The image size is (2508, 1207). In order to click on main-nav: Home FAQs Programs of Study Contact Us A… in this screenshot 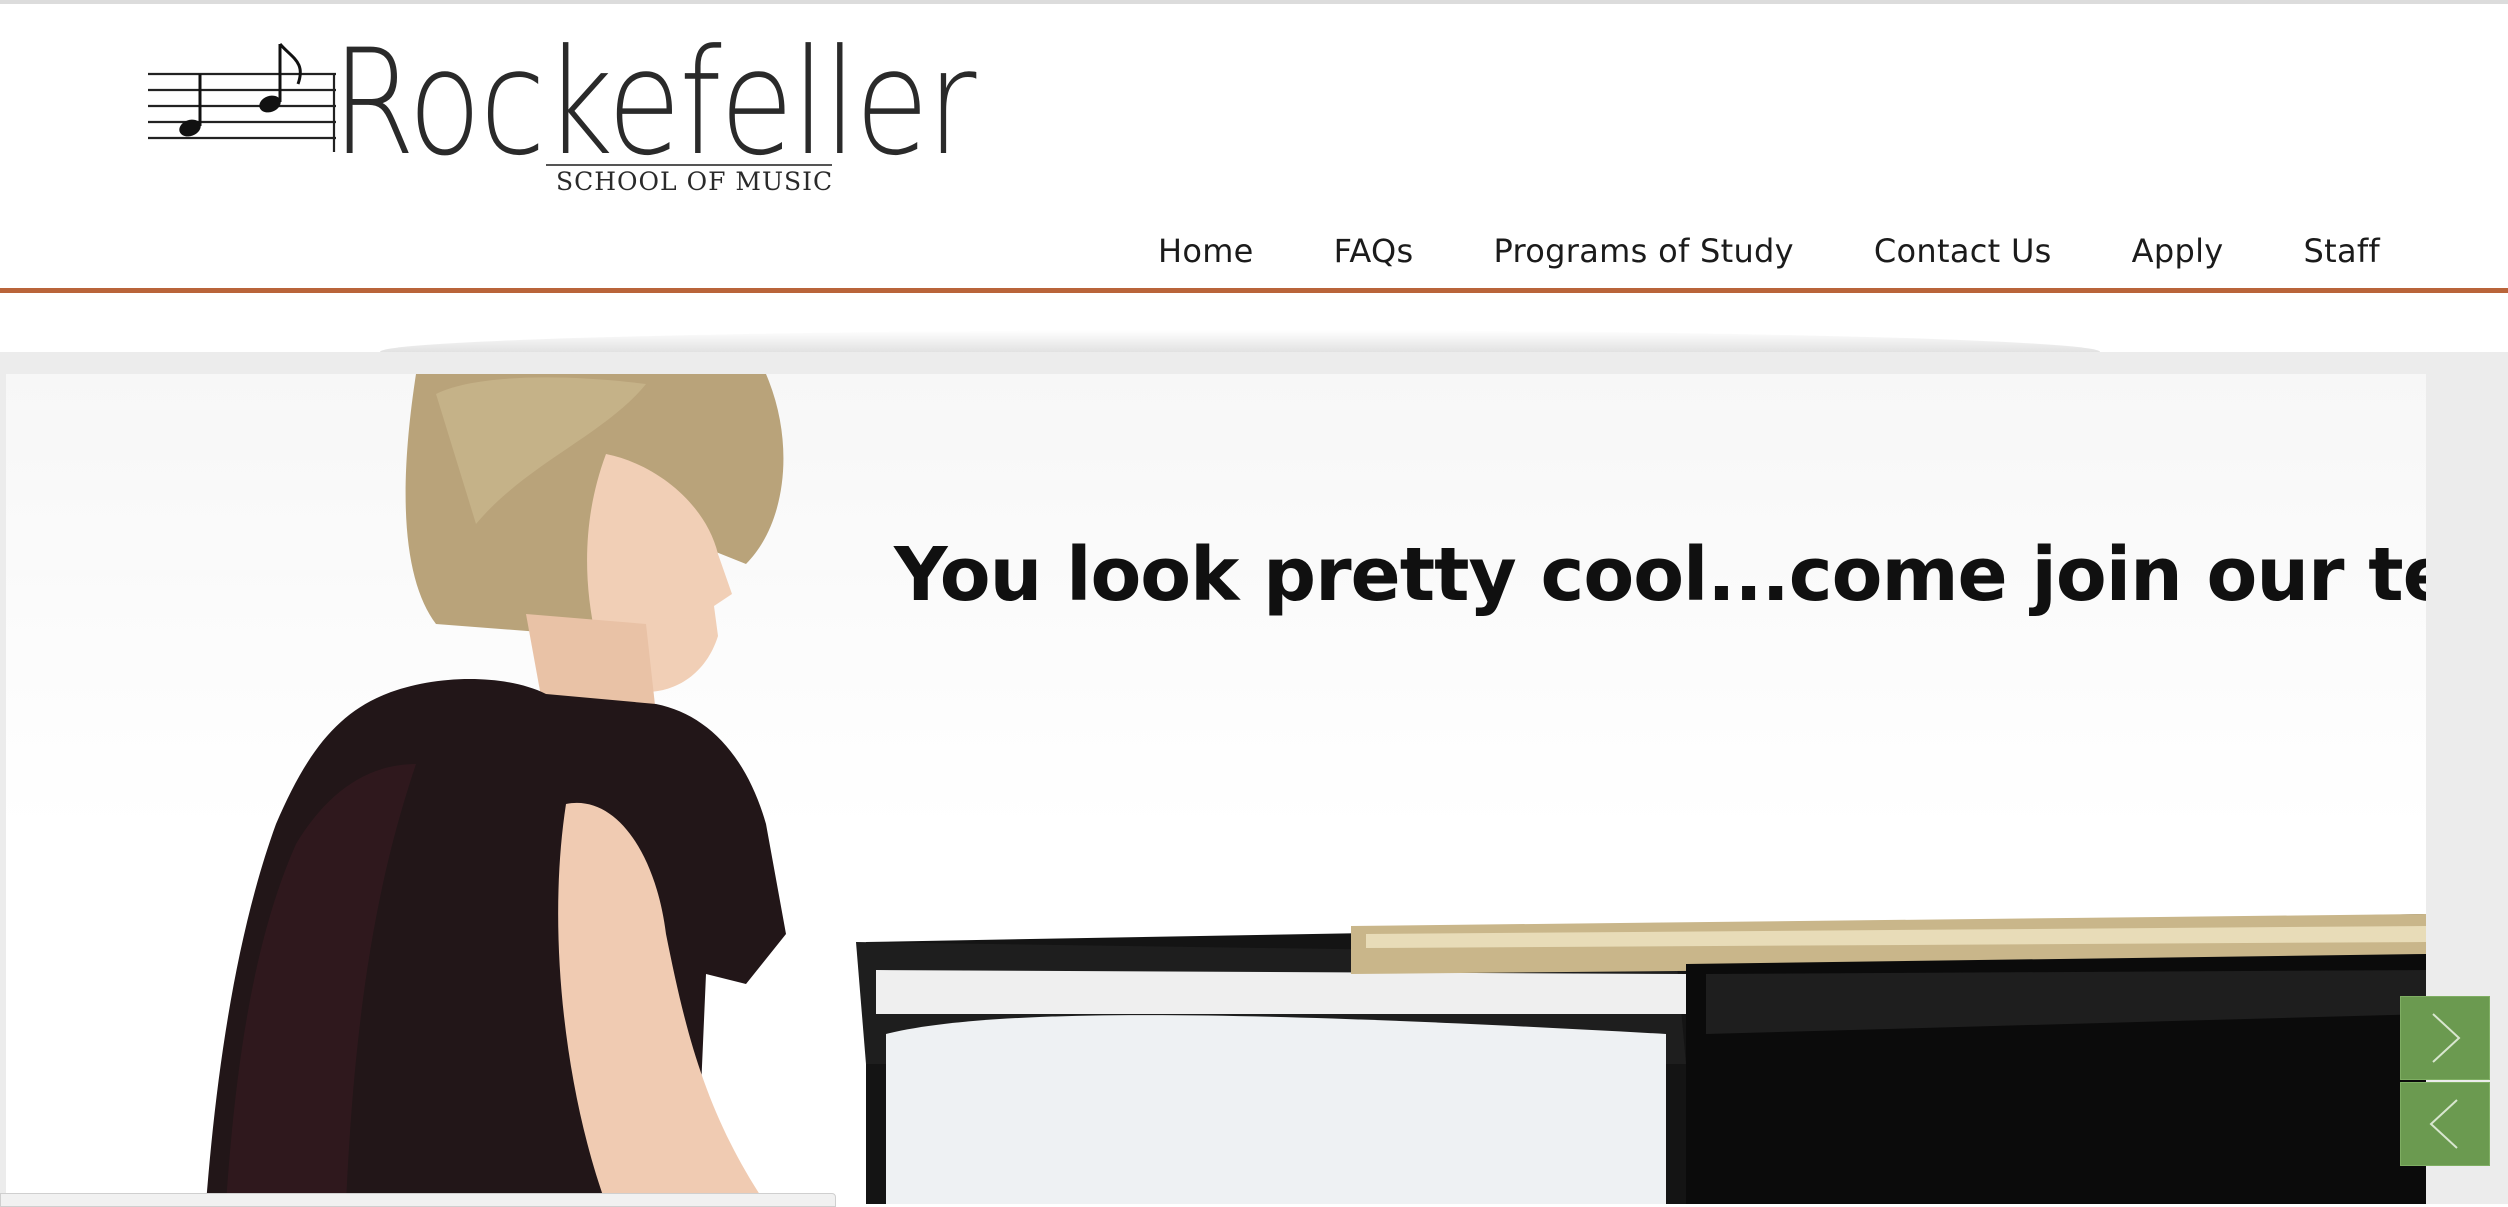, I will do `click(1729, 251)`.